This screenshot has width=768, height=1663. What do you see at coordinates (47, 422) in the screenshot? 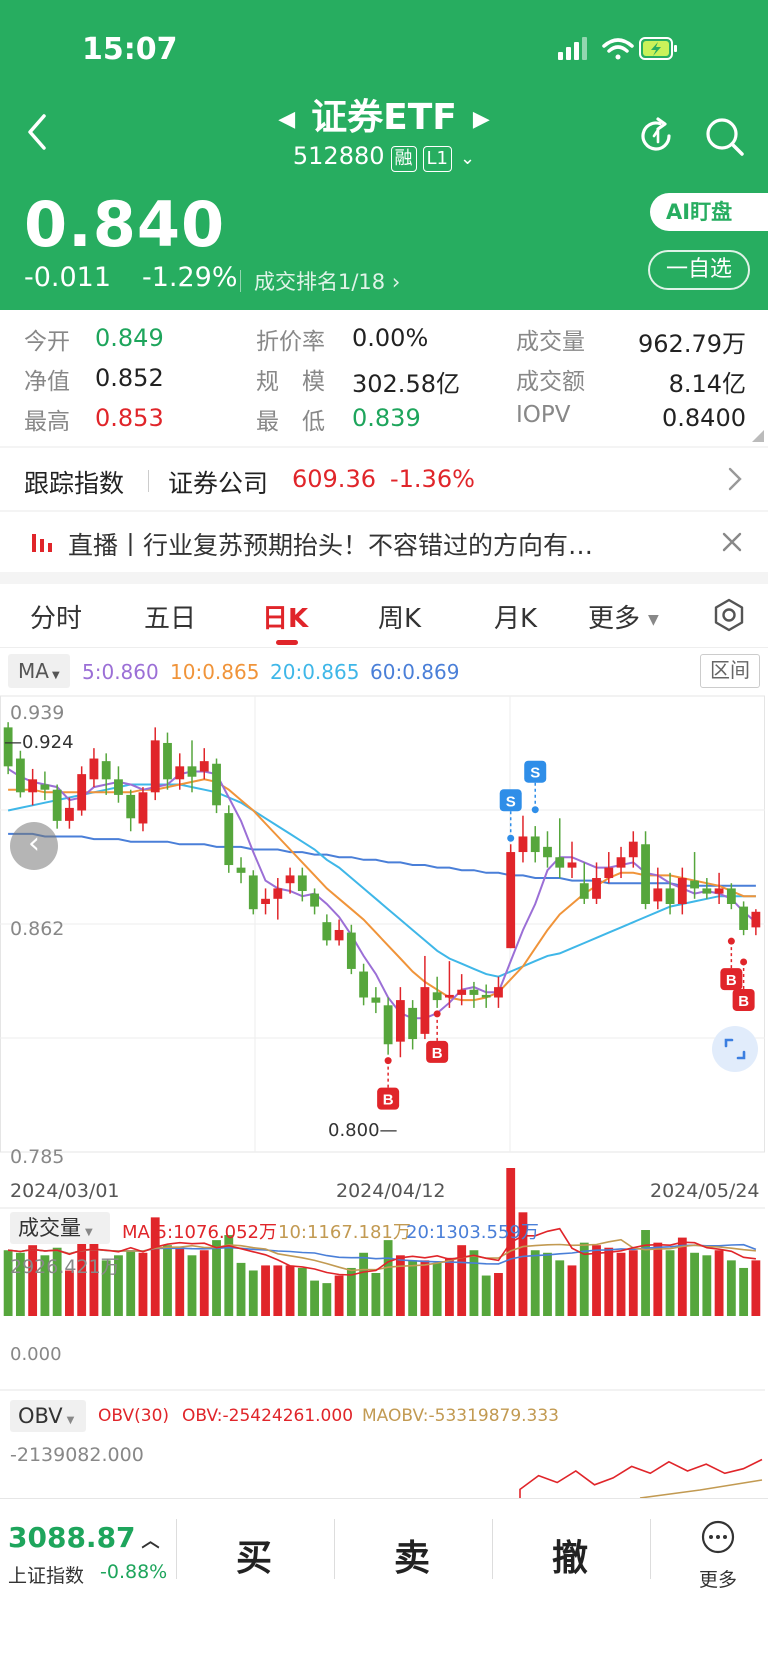
I see `stat-label: 最高` at bounding box center [47, 422].